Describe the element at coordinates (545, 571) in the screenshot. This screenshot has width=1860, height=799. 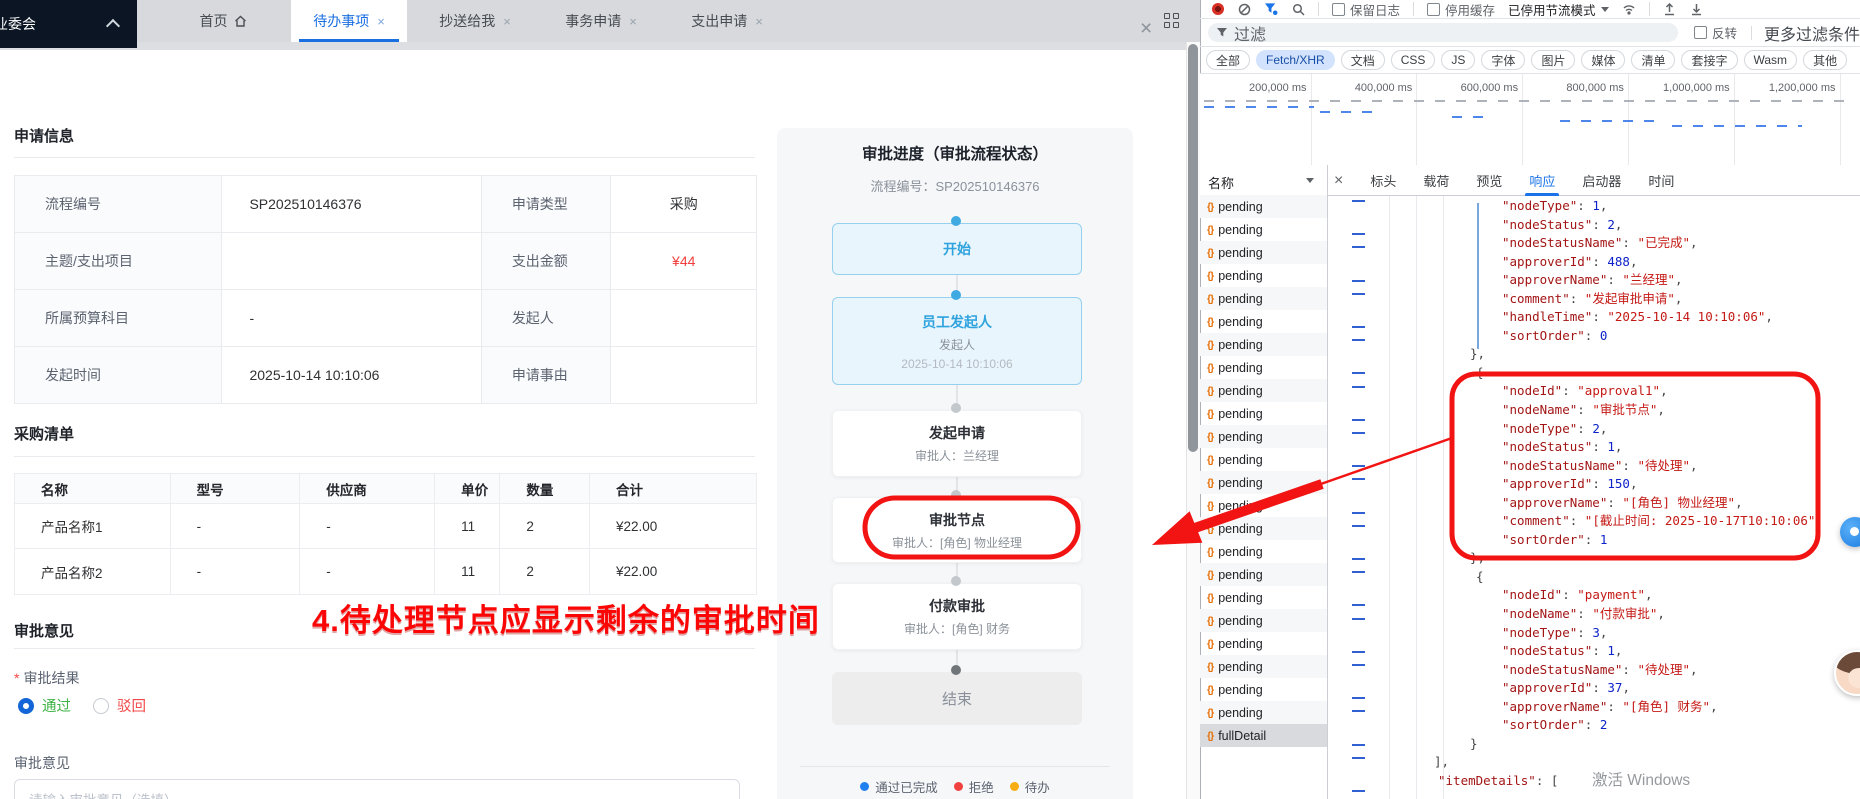
I see `purchase-cell: 2` at that location.